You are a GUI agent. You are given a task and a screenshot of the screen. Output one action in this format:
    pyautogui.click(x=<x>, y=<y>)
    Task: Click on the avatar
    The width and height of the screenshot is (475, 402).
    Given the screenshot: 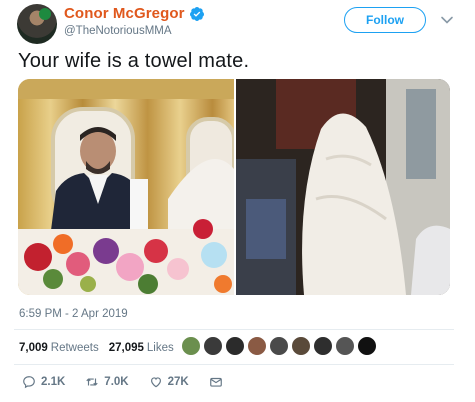 What is the action you would take?
    pyautogui.click(x=37, y=24)
    